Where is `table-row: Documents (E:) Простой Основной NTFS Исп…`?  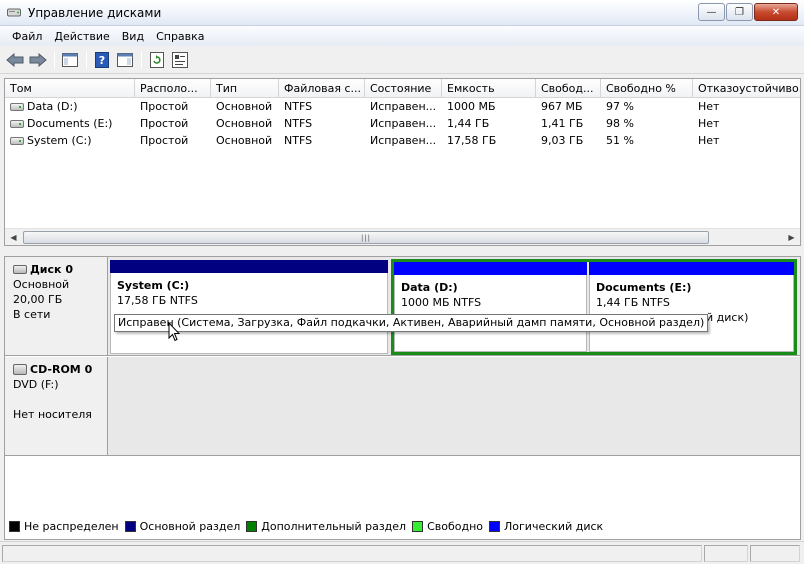
table-row: Documents (E:) Простой Основной NTFS Исп… is located at coordinates (402, 123).